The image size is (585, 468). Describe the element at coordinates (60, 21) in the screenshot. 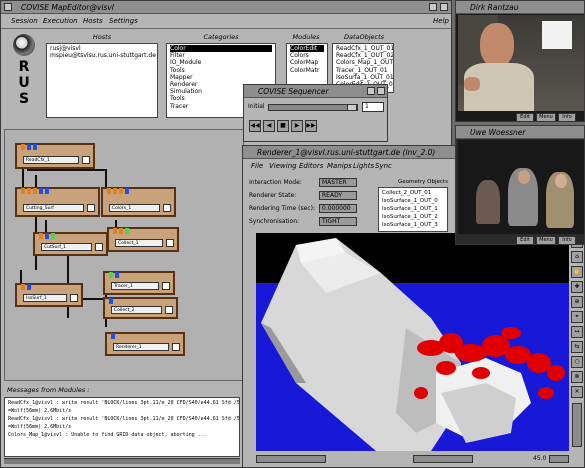

I see `menu-execution: Execution` at that location.